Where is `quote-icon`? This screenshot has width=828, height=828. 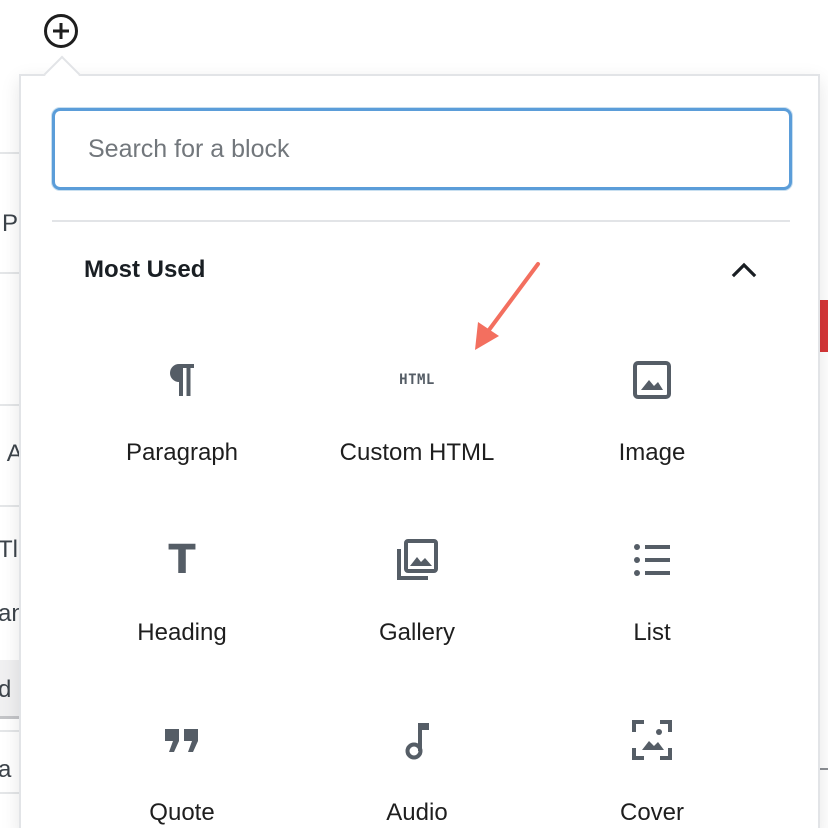
quote-icon is located at coordinates (182, 740).